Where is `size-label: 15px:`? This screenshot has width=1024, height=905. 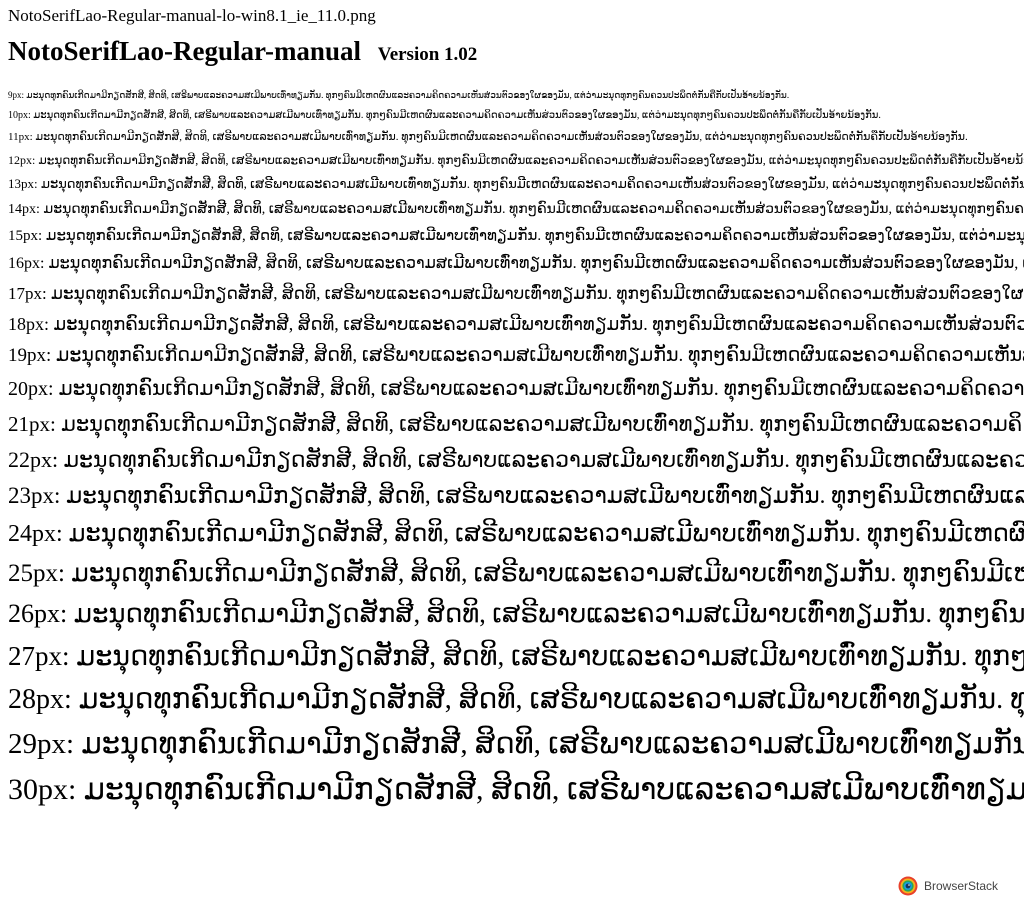
size-label: 15px: is located at coordinates (25, 236).